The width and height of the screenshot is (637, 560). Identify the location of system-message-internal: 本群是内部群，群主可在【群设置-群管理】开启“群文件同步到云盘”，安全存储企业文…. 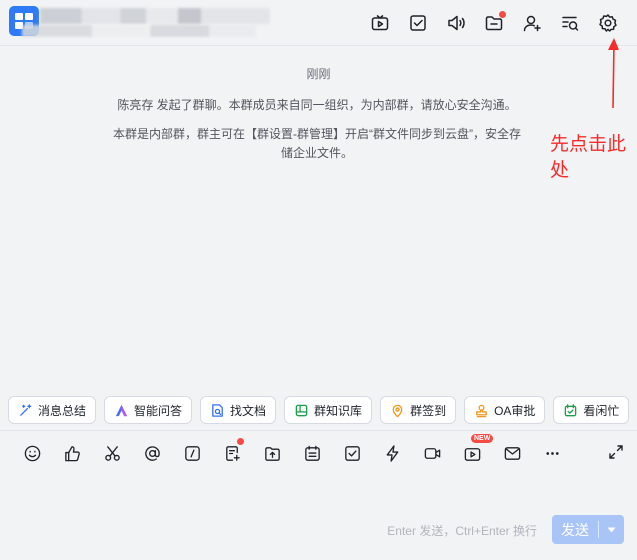
(317, 143).